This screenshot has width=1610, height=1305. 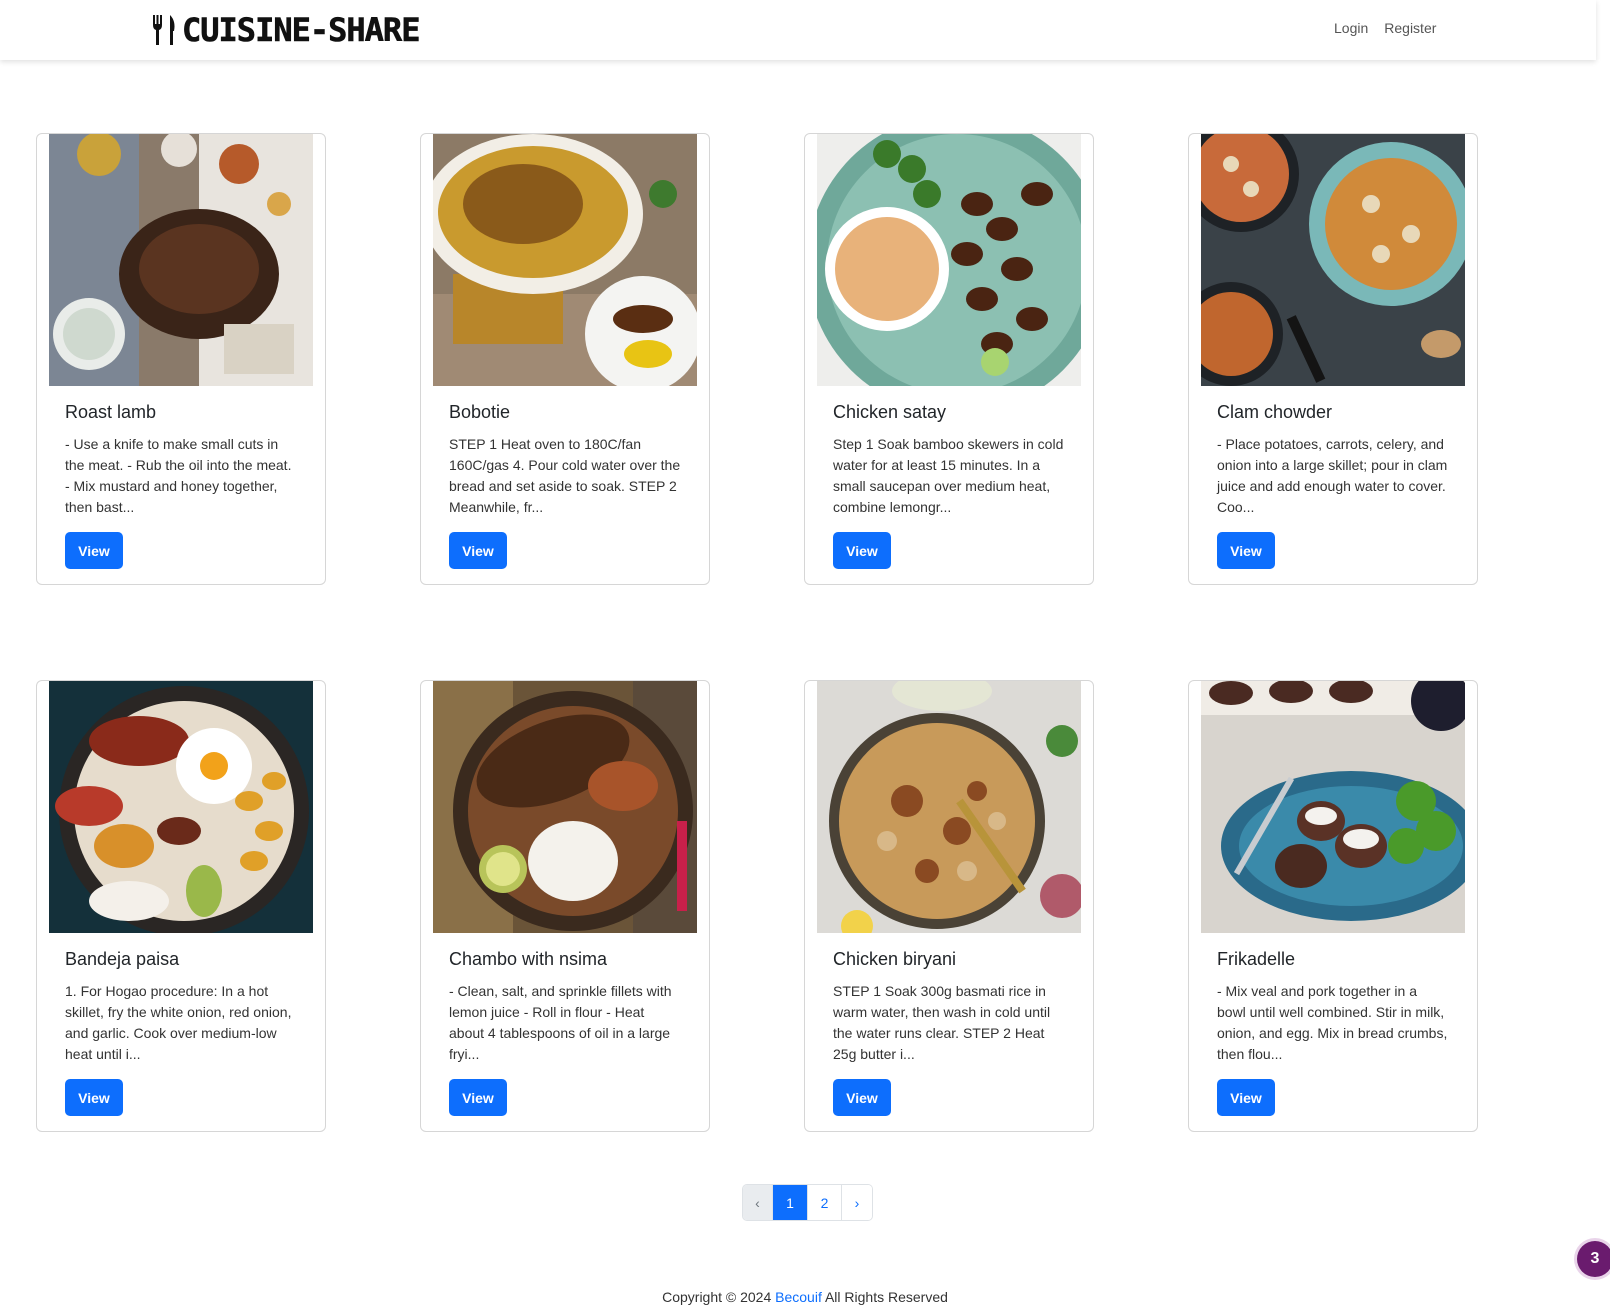 What do you see at coordinates (825, 1202) in the screenshot?
I see `page-2-button: 2` at bounding box center [825, 1202].